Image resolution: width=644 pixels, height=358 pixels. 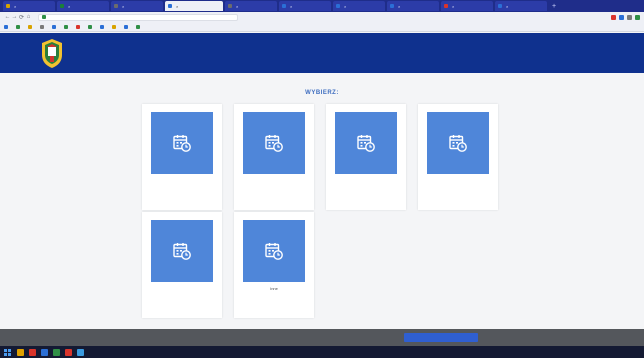 I want to click on extension-icons, so click(x=624, y=17).